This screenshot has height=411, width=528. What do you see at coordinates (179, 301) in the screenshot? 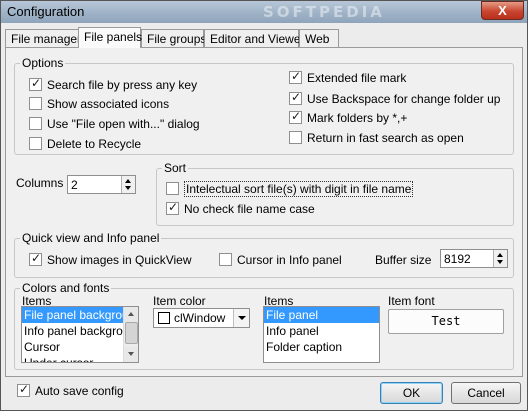
I see `item-color-label: Item color` at bounding box center [179, 301].